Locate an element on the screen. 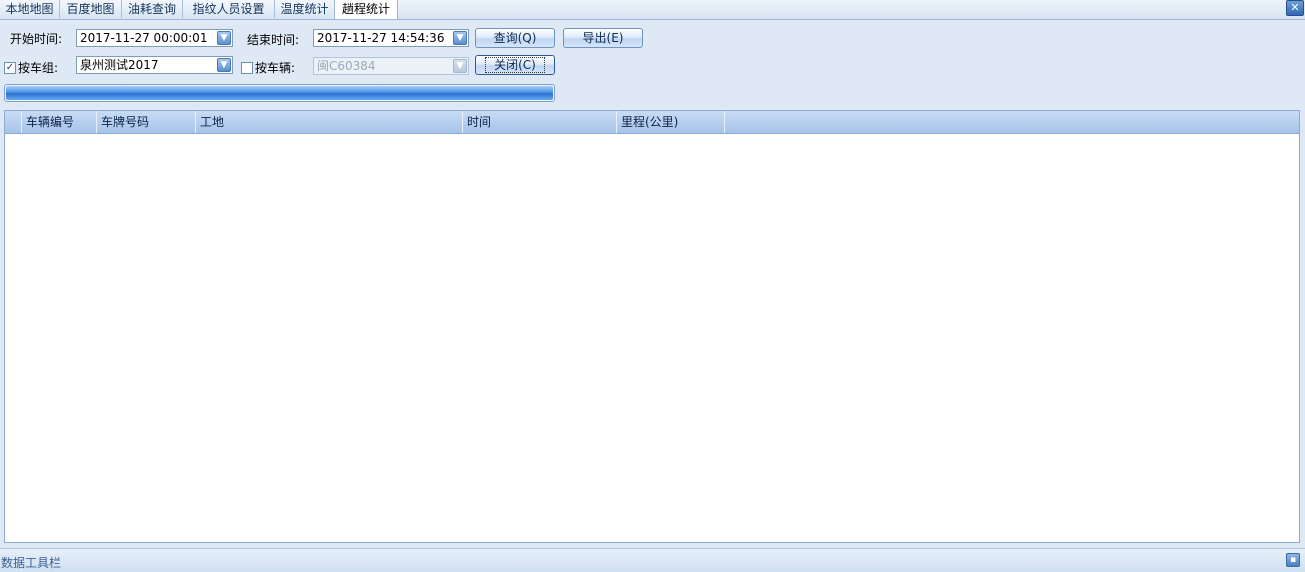 The height and width of the screenshot is (572, 1305). row-indicator-header is located at coordinates (13, 122).